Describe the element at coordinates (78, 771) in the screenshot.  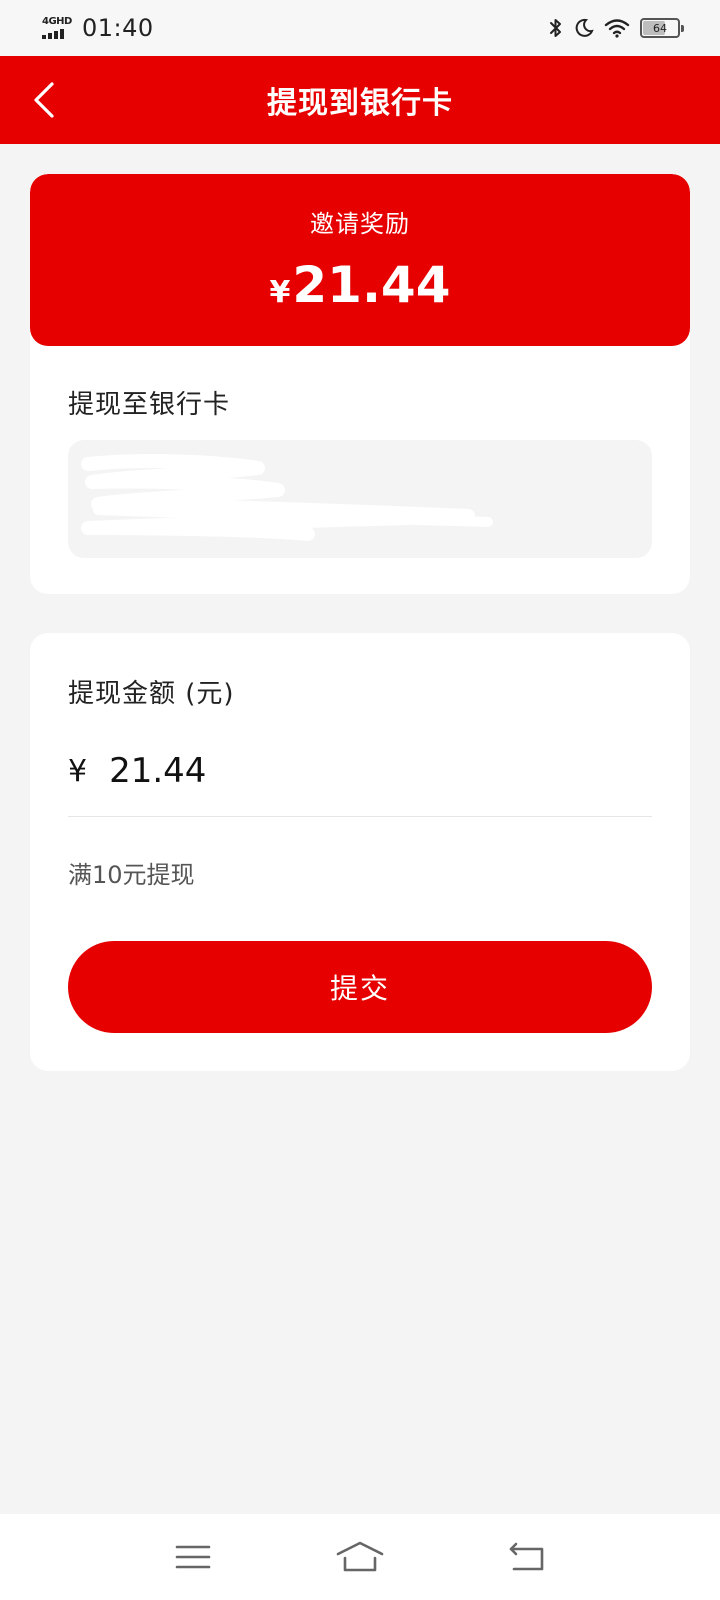
I see `amount-currency: ¥` at that location.